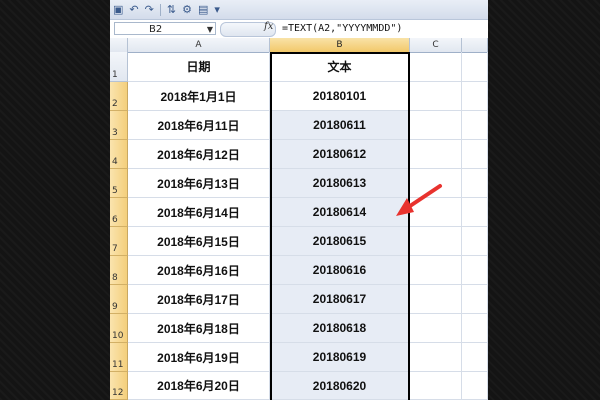 This screenshot has width=600, height=400. I want to click on column-header-c: C, so click(436, 45).